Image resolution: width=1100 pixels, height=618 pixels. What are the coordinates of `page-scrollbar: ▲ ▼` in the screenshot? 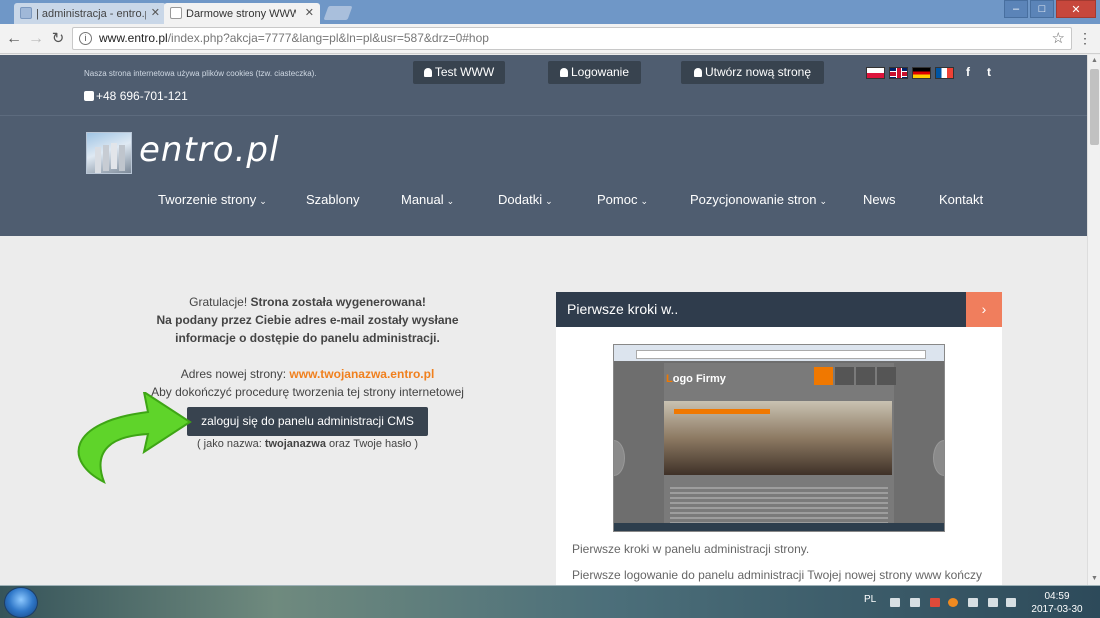 It's located at (1093, 320).